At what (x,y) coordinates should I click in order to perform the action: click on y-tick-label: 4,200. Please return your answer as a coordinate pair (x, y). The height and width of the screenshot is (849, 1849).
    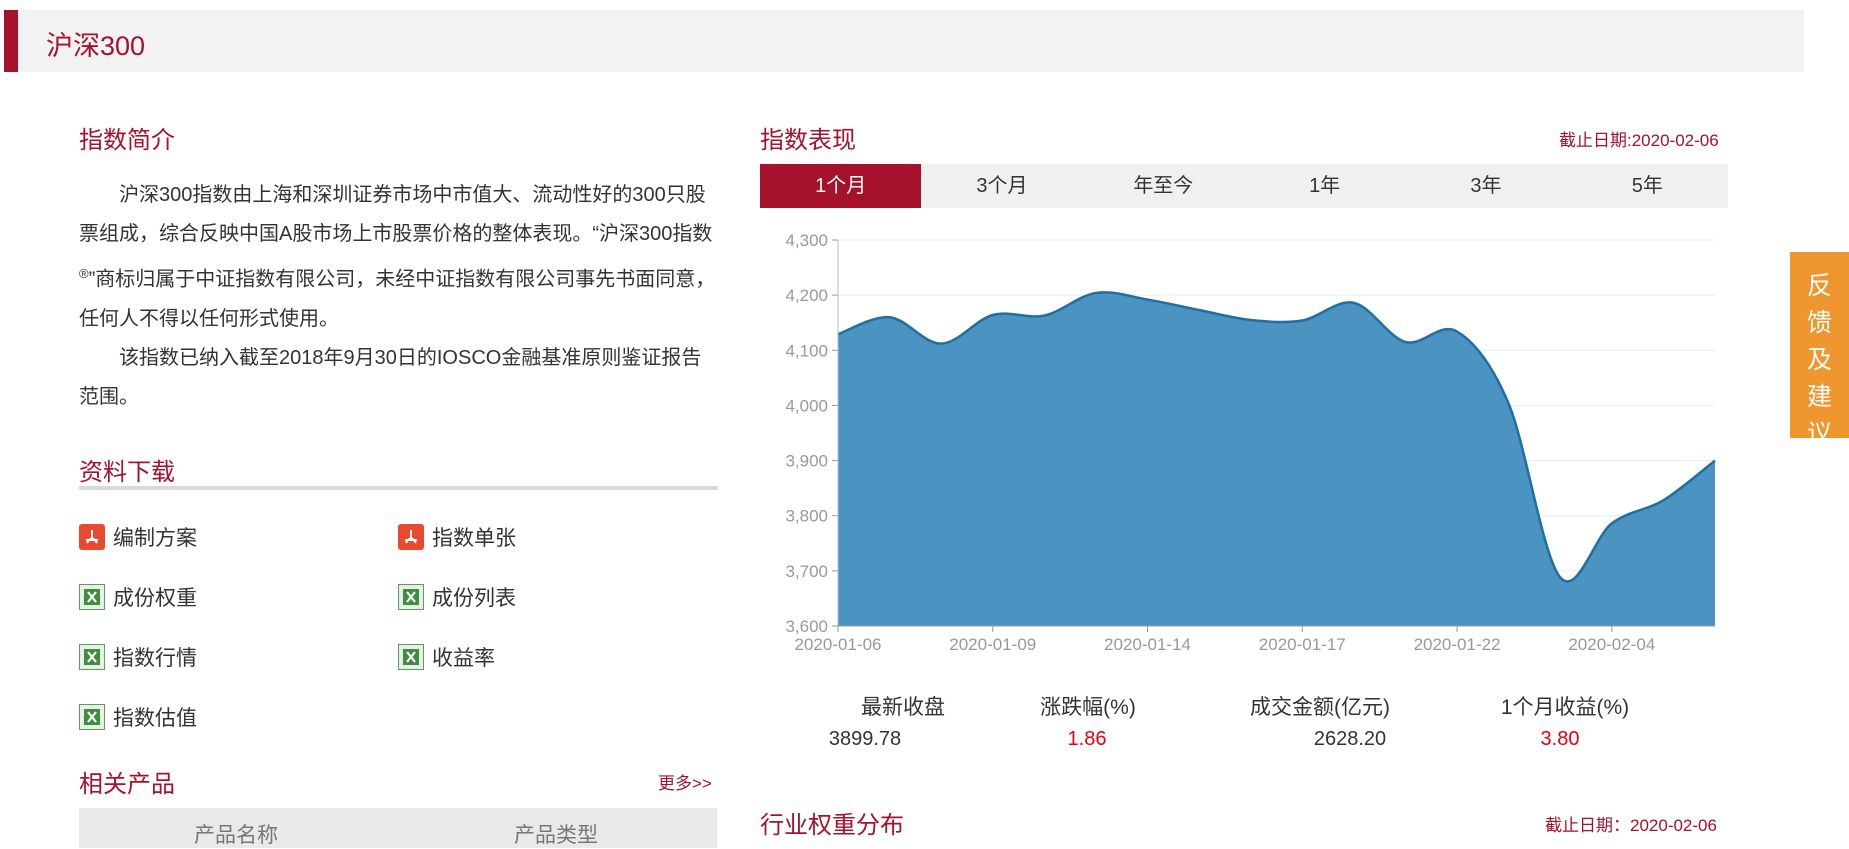
    Looking at the image, I should click on (806, 295).